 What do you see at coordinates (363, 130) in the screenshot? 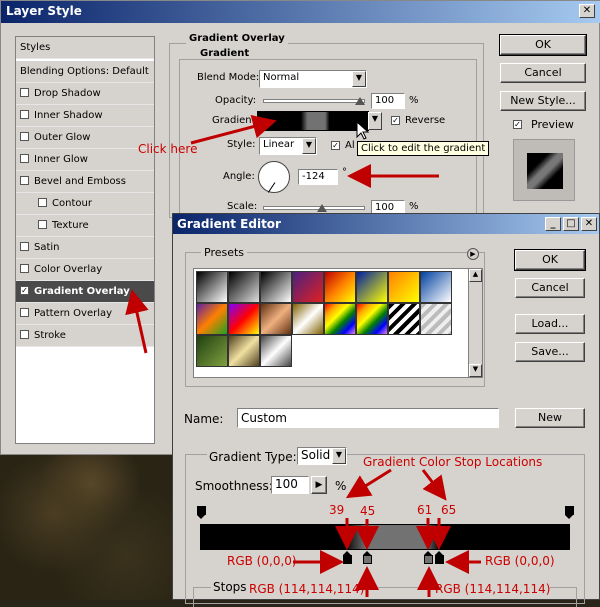
I see `cursor-icon` at bounding box center [363, 130].